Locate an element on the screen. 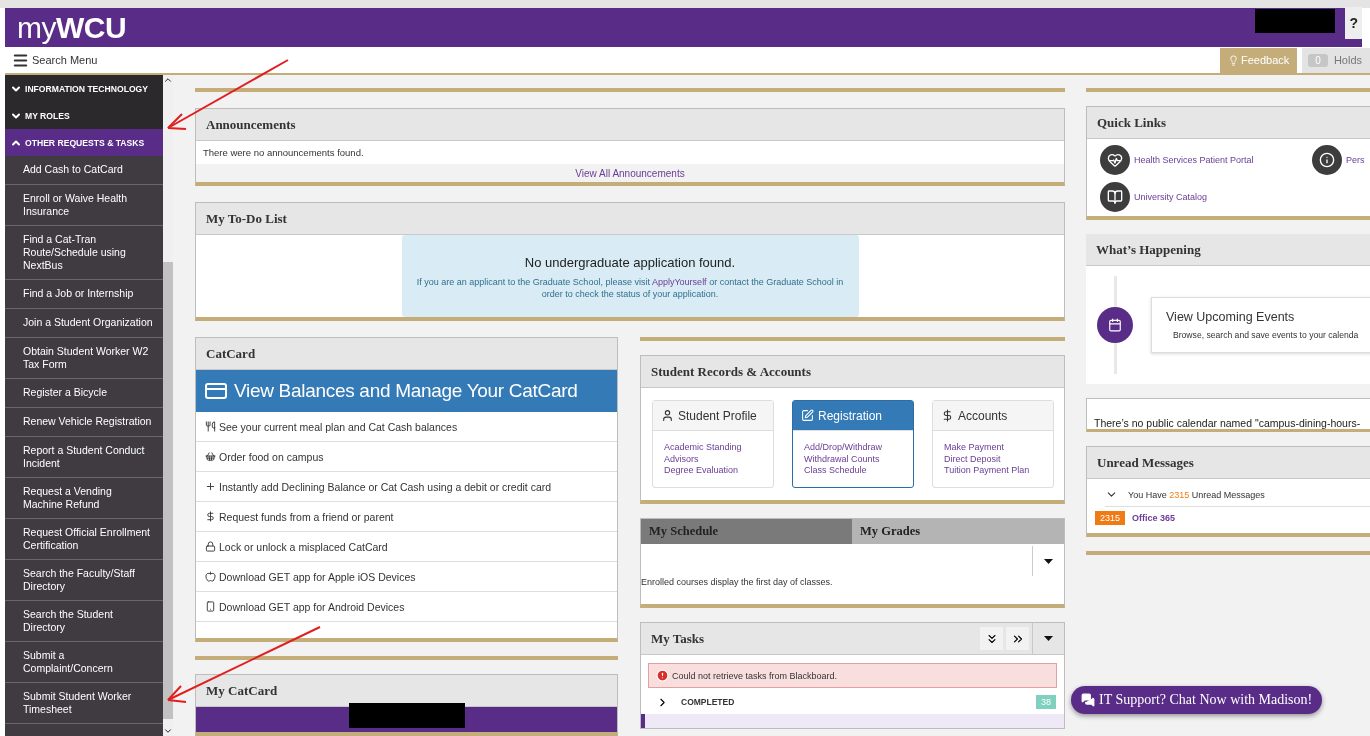  tile-link: Advisors is located at coordinates (713, 459).